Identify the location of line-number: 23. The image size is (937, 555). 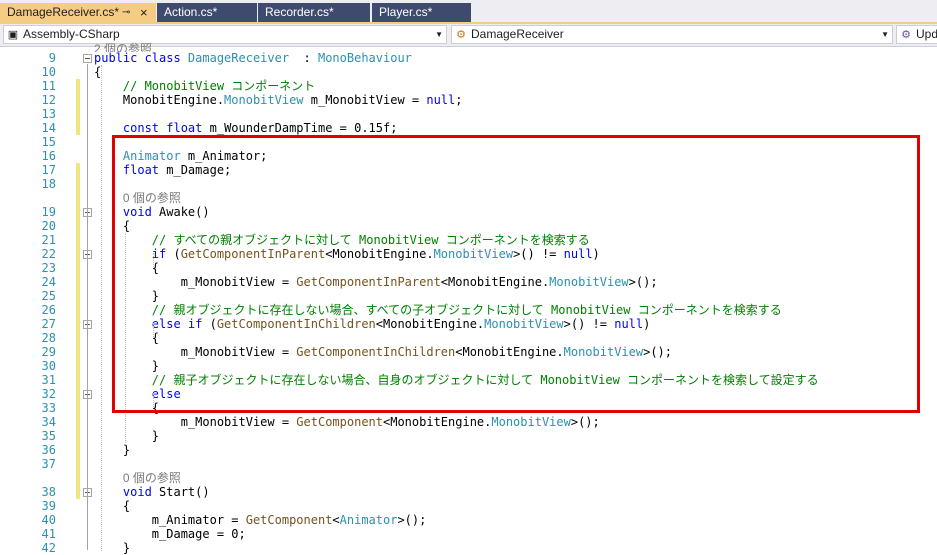
(48, 268).